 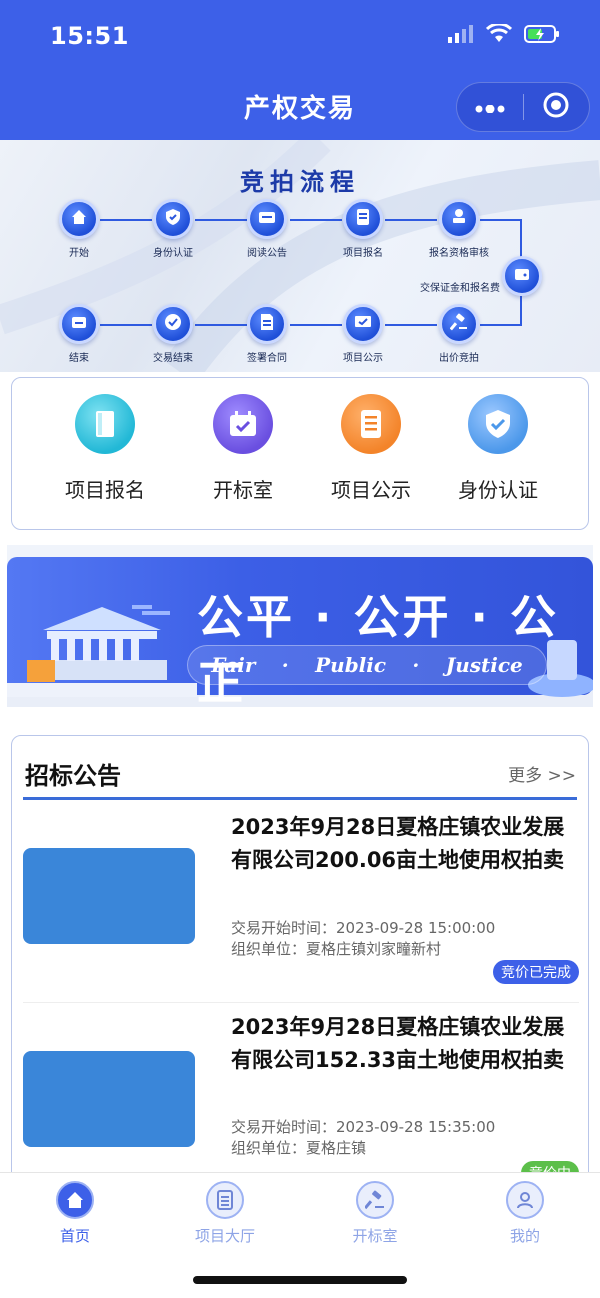 I want to click on list-icon, so click(x=225, y=1200).